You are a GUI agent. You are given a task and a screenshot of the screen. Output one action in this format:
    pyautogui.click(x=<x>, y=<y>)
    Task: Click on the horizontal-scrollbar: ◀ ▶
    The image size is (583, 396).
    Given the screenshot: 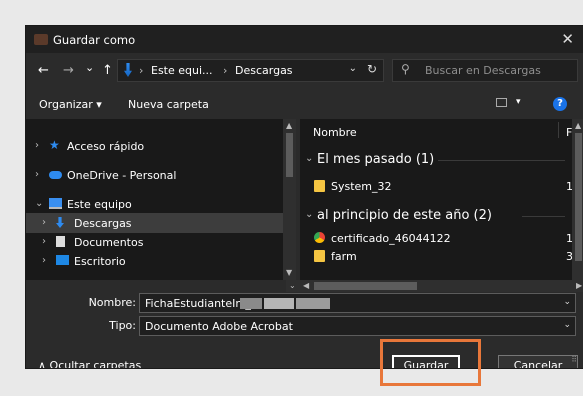 What is the action you would take?
    pyautogui.click(x=441, y=286)
    